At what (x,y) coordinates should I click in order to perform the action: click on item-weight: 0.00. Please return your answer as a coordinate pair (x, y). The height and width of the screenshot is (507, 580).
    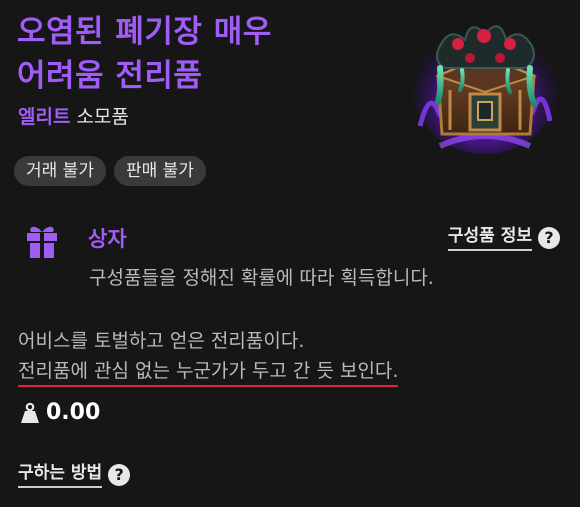
    Looking at the image, I should click on (60, 413).